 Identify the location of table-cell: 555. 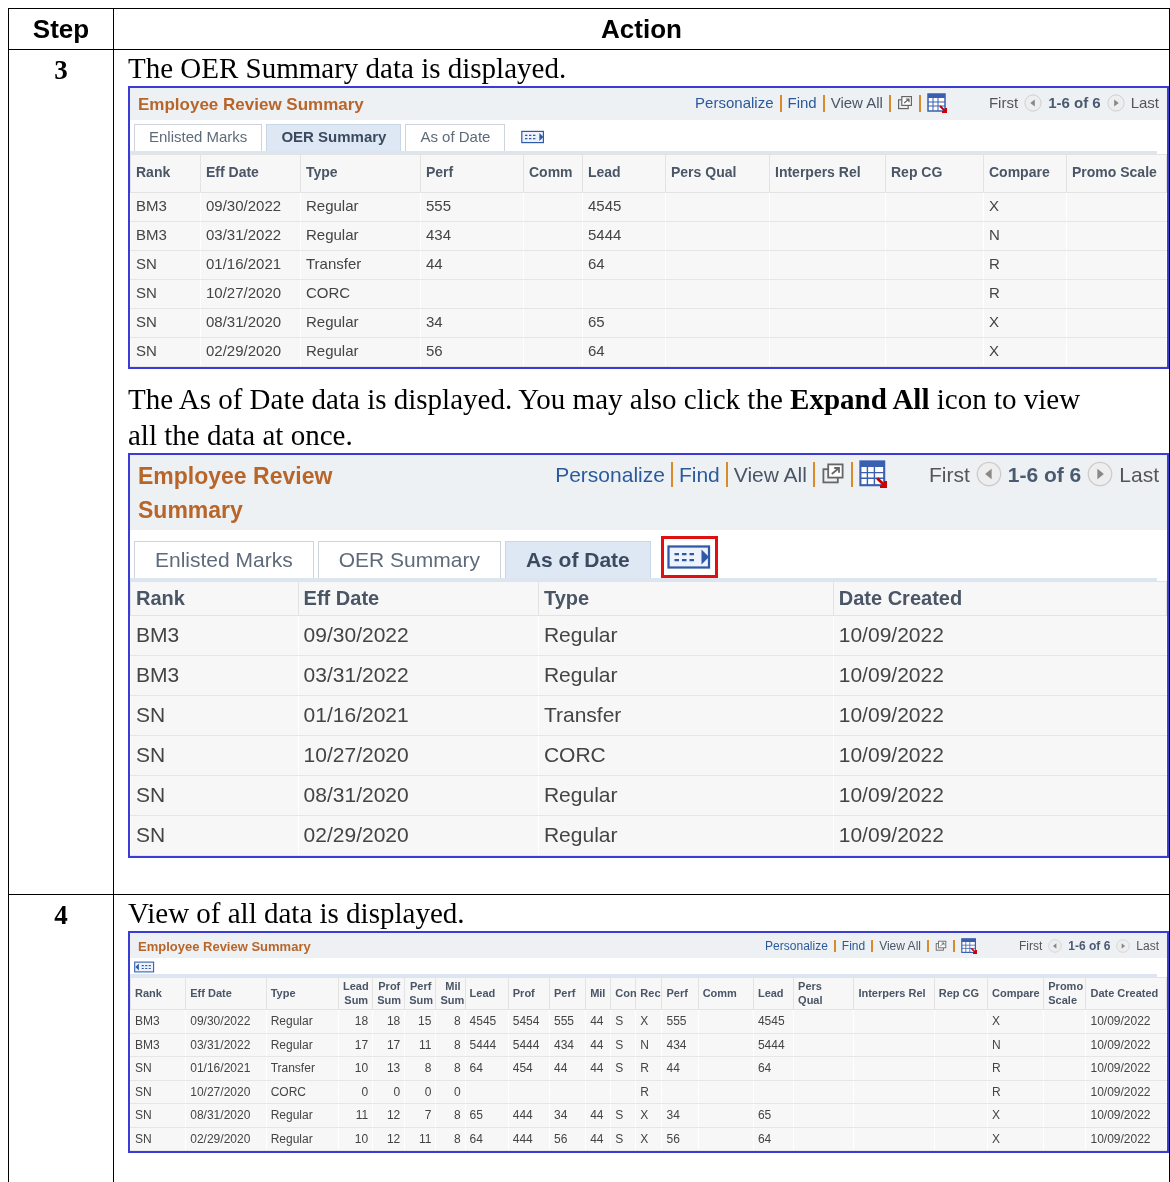
(676, 1021).